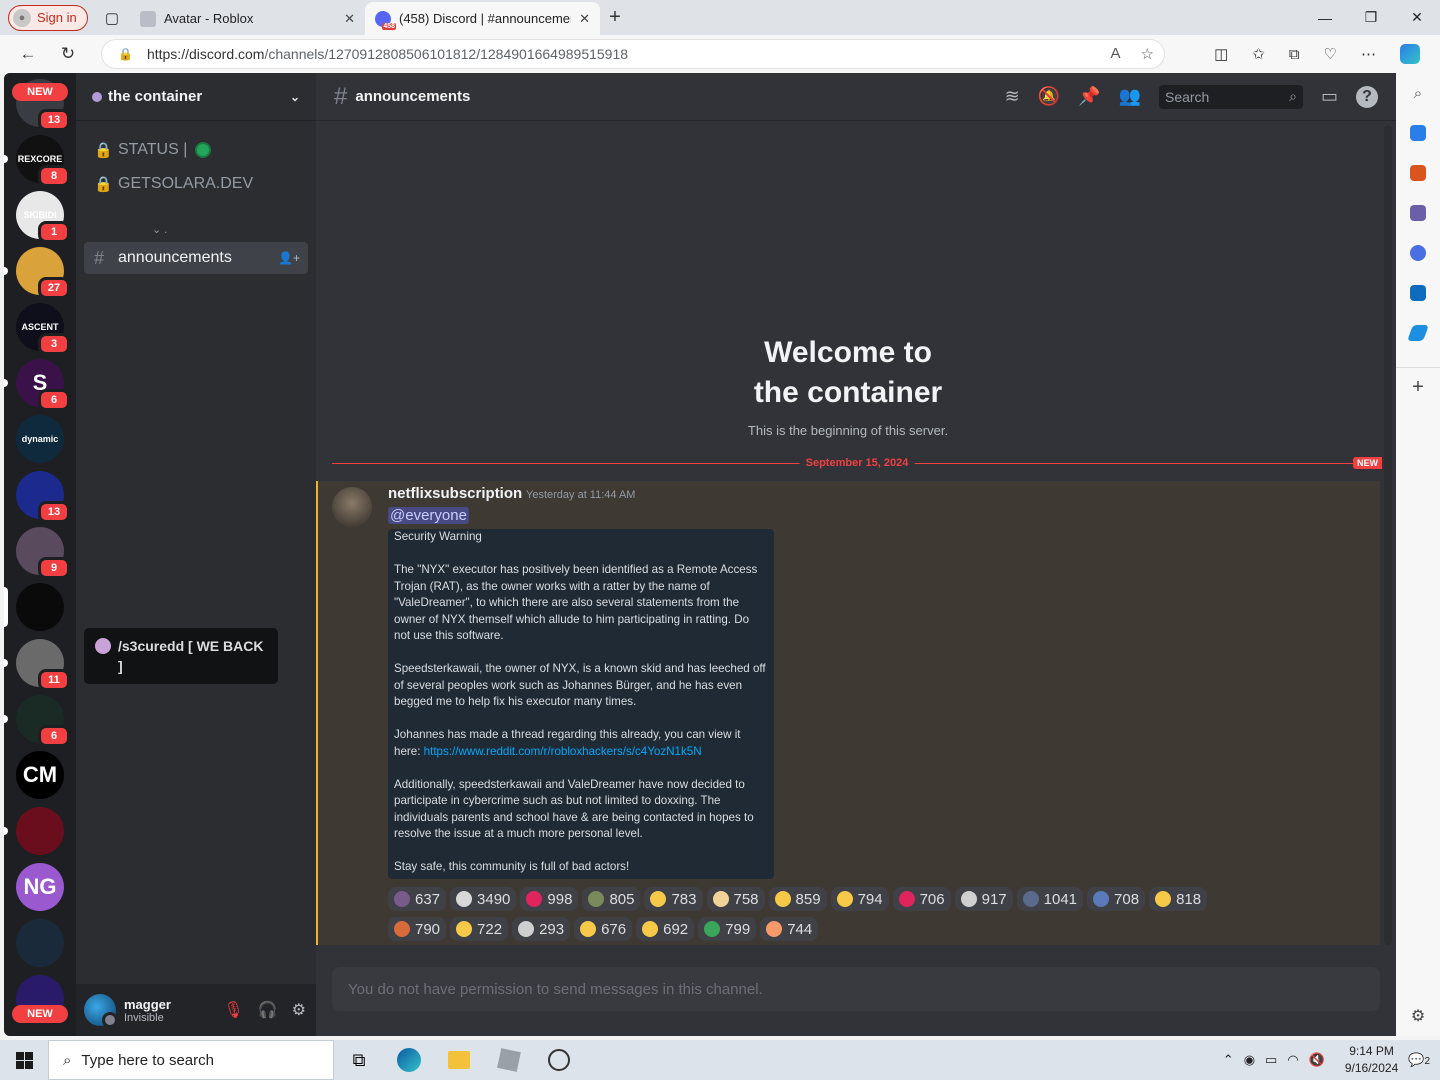 This screenshot has width=1440, height=1080. Describe the element at coordinates (983, 899) in the screenshot. I see `reaction-car: 917` at that location.